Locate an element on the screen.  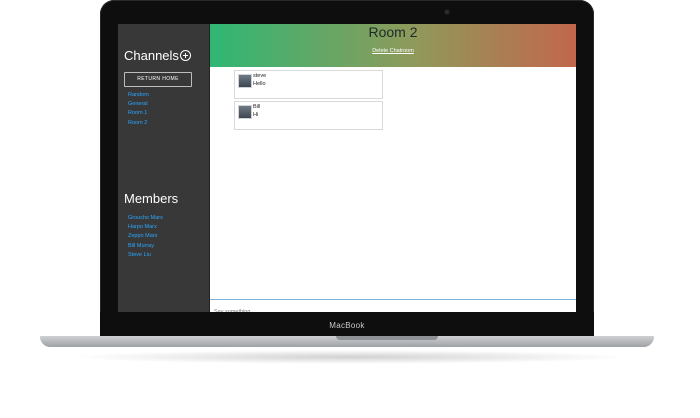
add-channel-icon is located at coordinates (185, 55).